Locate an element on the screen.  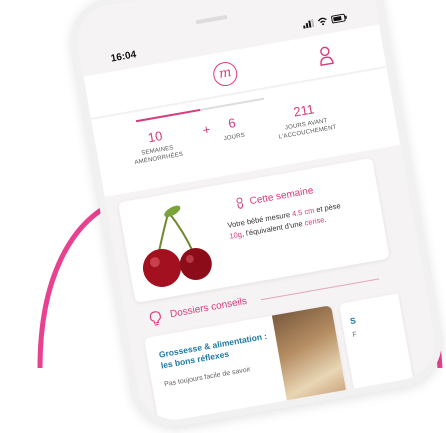
weeks-stat: 10 SEMAINES AMÉNORRHÉES is located at coordinates (156, 146).